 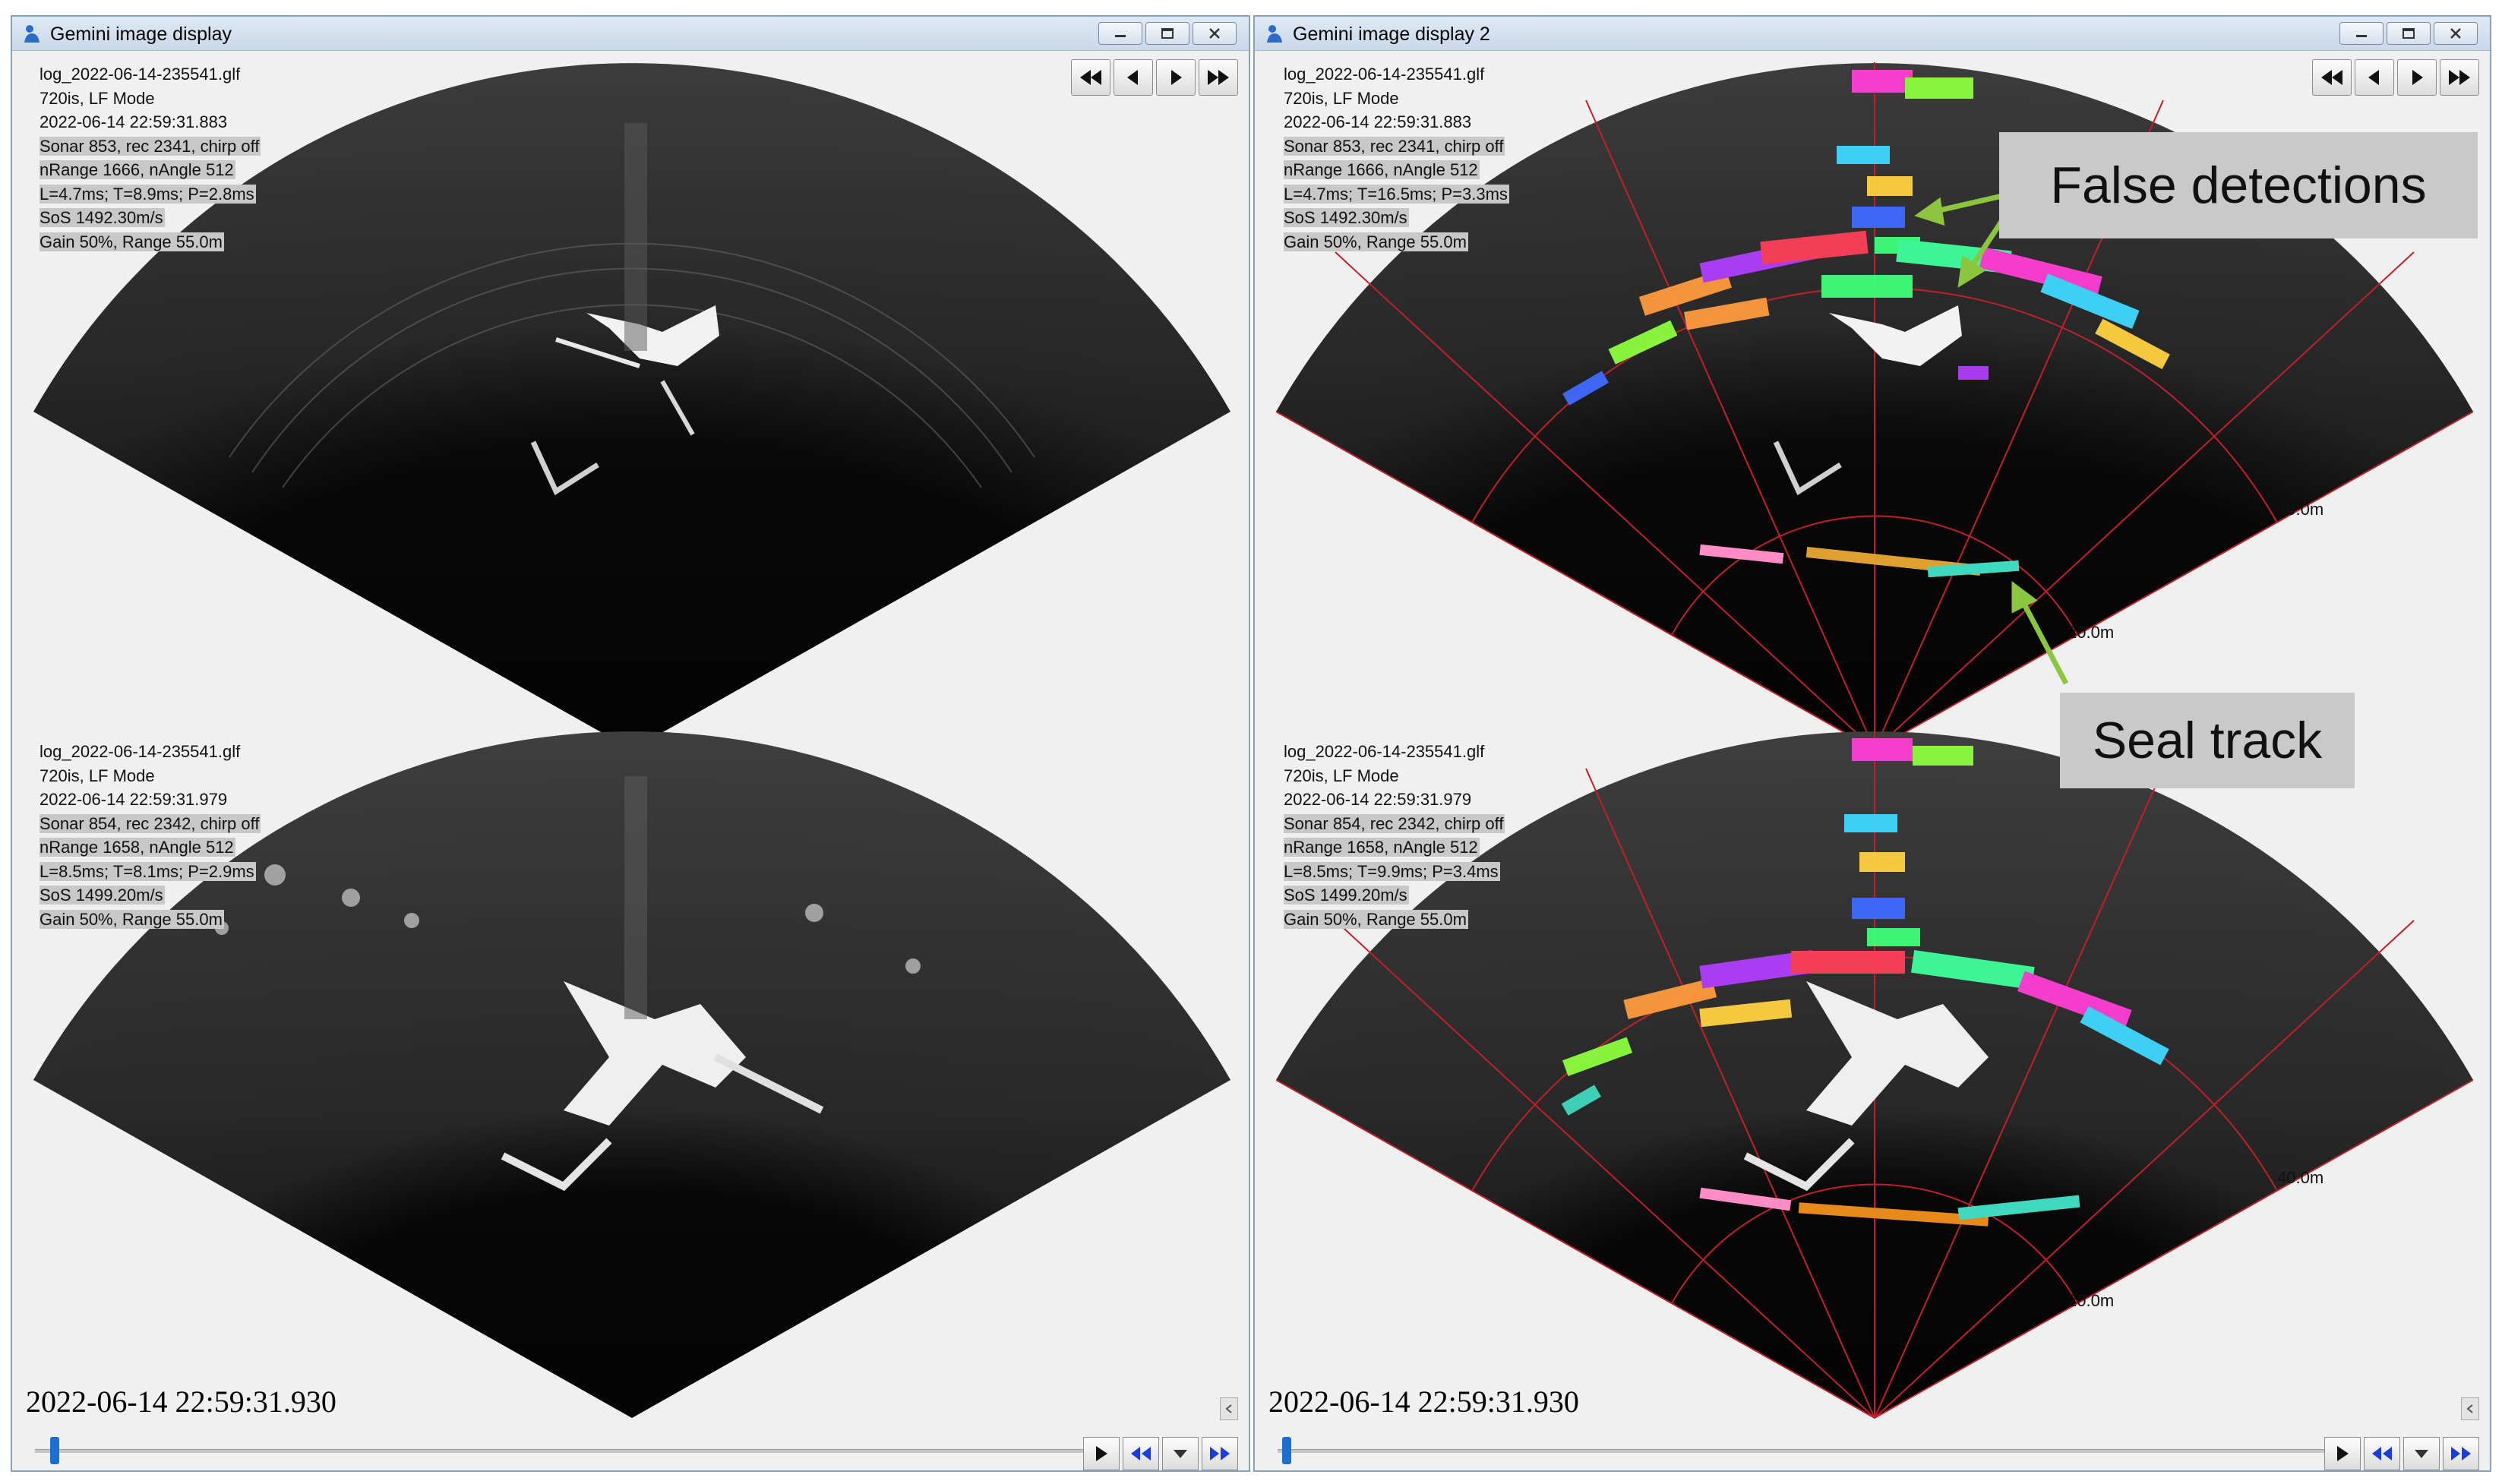 I want to click on false-detections-callout: False detections, so click(x=2238, y=185).